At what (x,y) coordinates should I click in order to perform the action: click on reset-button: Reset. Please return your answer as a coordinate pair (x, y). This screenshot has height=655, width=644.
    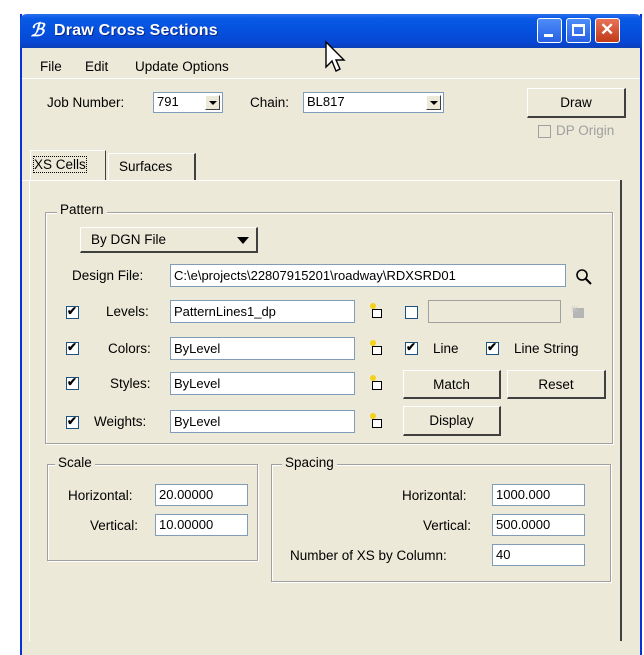
    Looking at the image, I should click on (556, 384).